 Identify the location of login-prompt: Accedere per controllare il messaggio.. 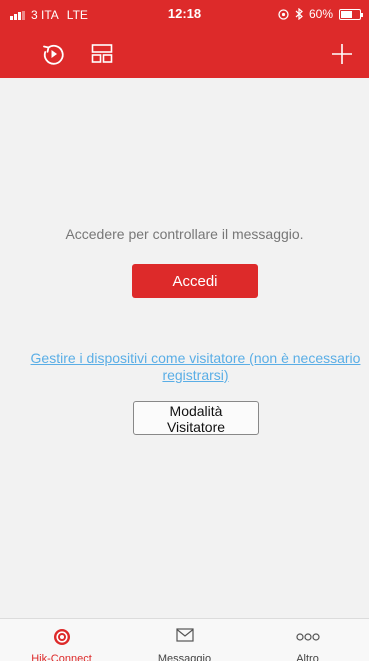
(184, 234).